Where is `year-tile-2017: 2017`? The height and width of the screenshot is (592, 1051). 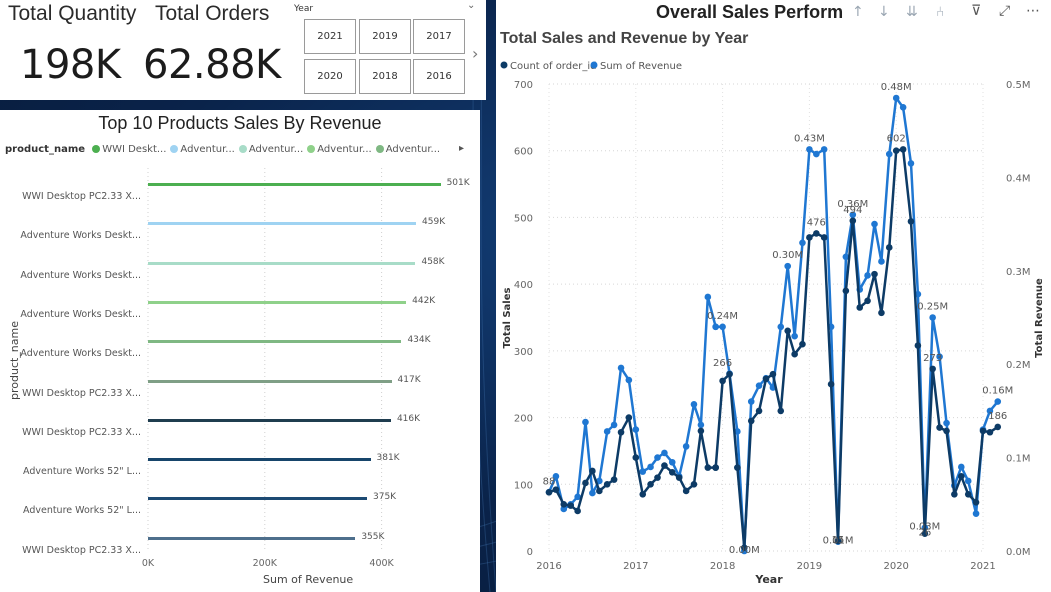
year-tile-2017: 2017 is located at coordinates (439, 36).